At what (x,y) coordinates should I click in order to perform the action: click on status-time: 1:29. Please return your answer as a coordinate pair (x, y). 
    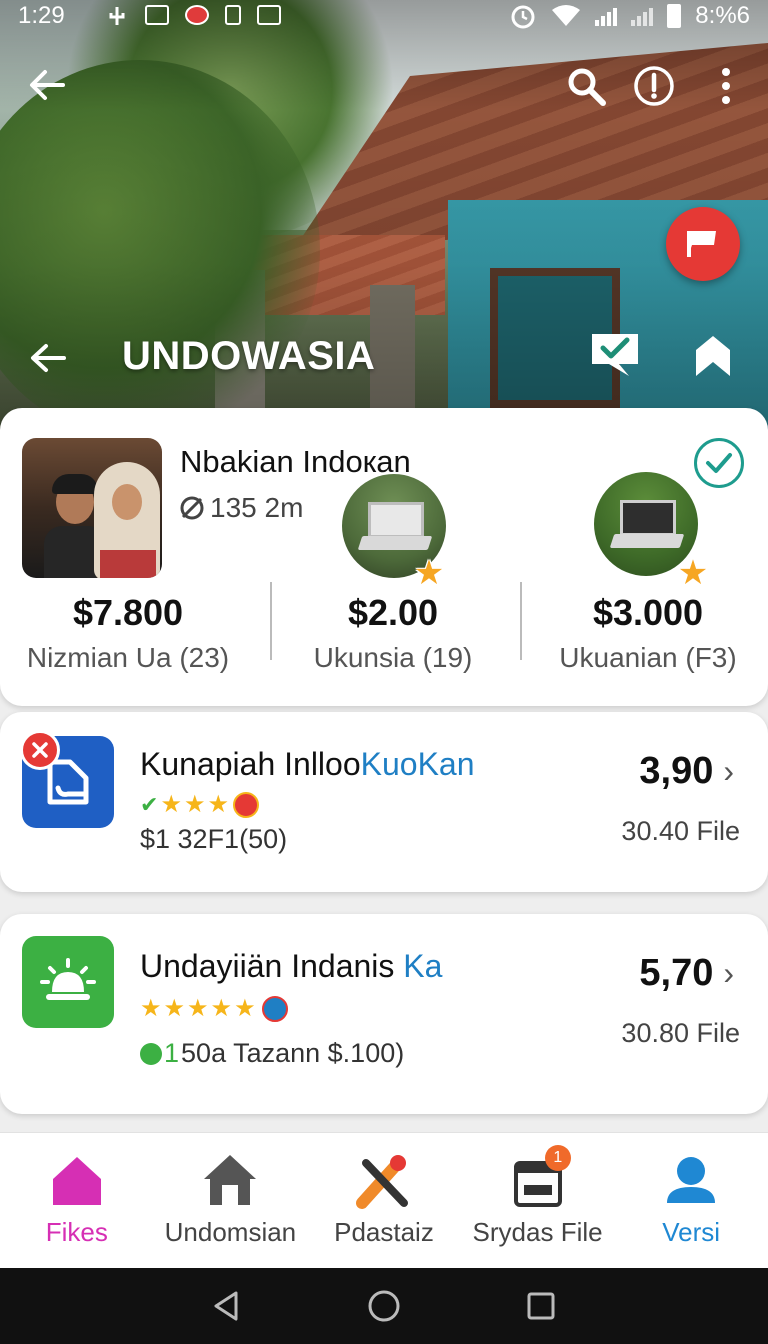
    Looking at the image, I should click on (41, 15).